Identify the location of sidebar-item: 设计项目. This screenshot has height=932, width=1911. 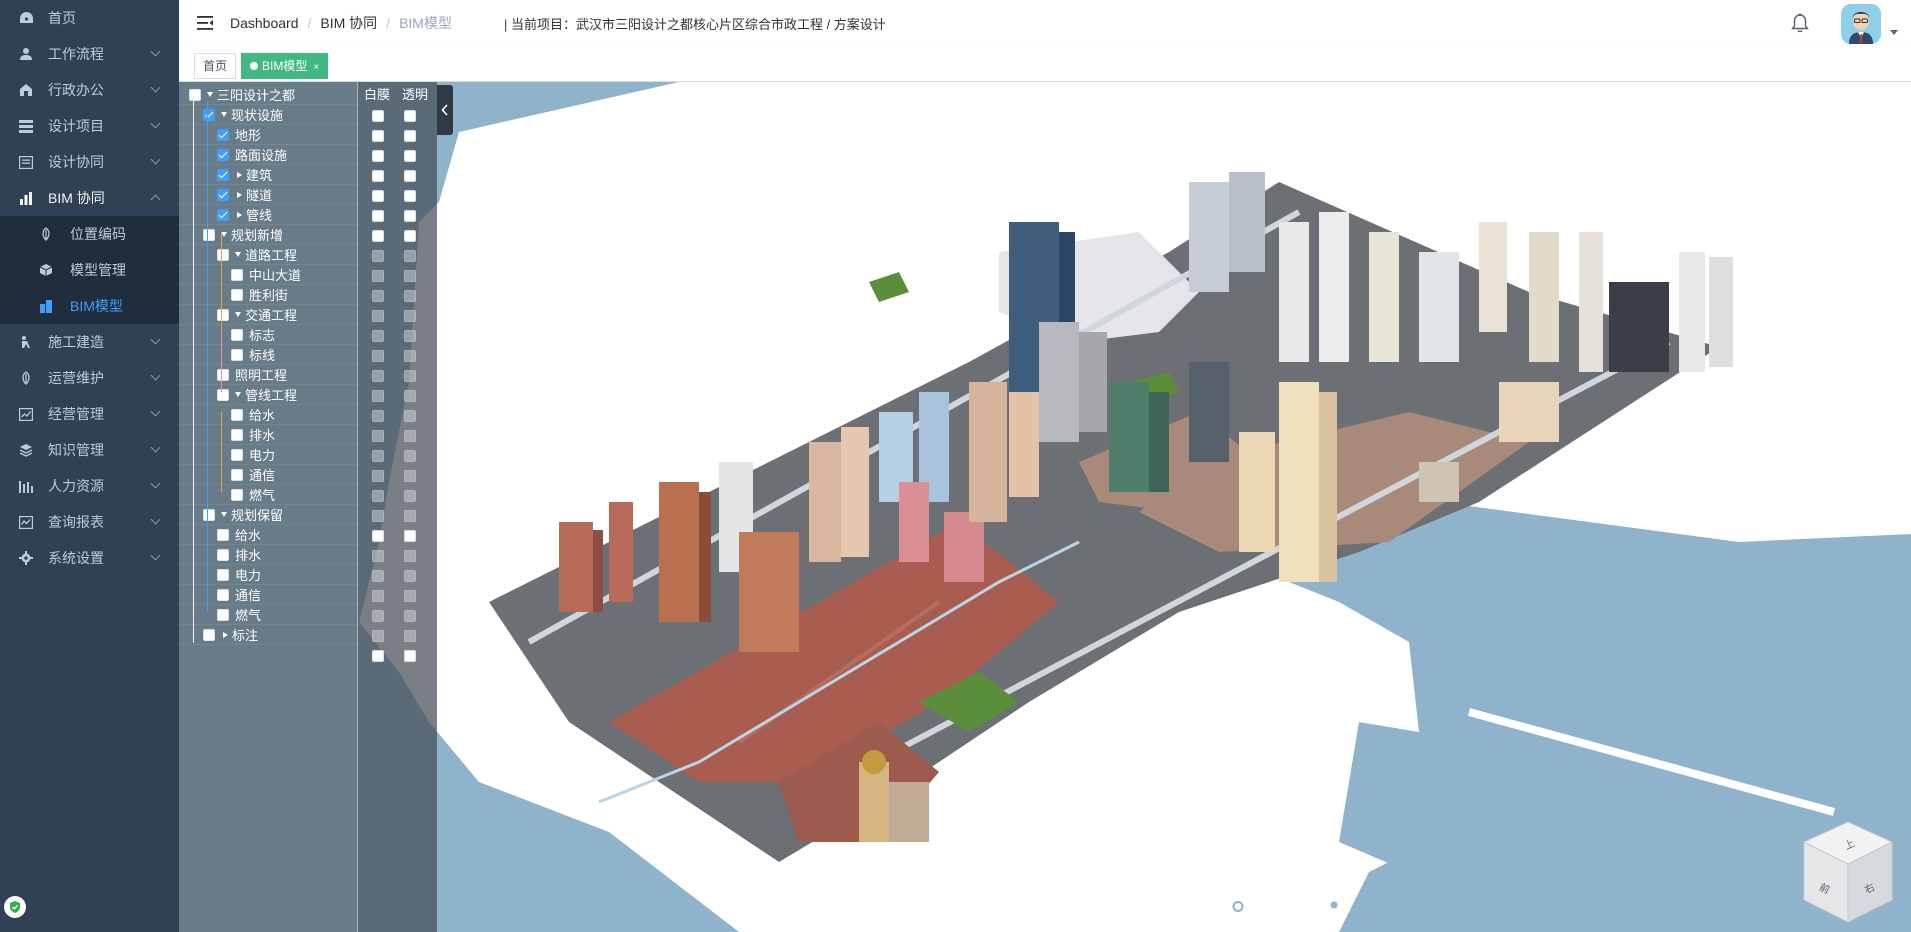
(89, 126).